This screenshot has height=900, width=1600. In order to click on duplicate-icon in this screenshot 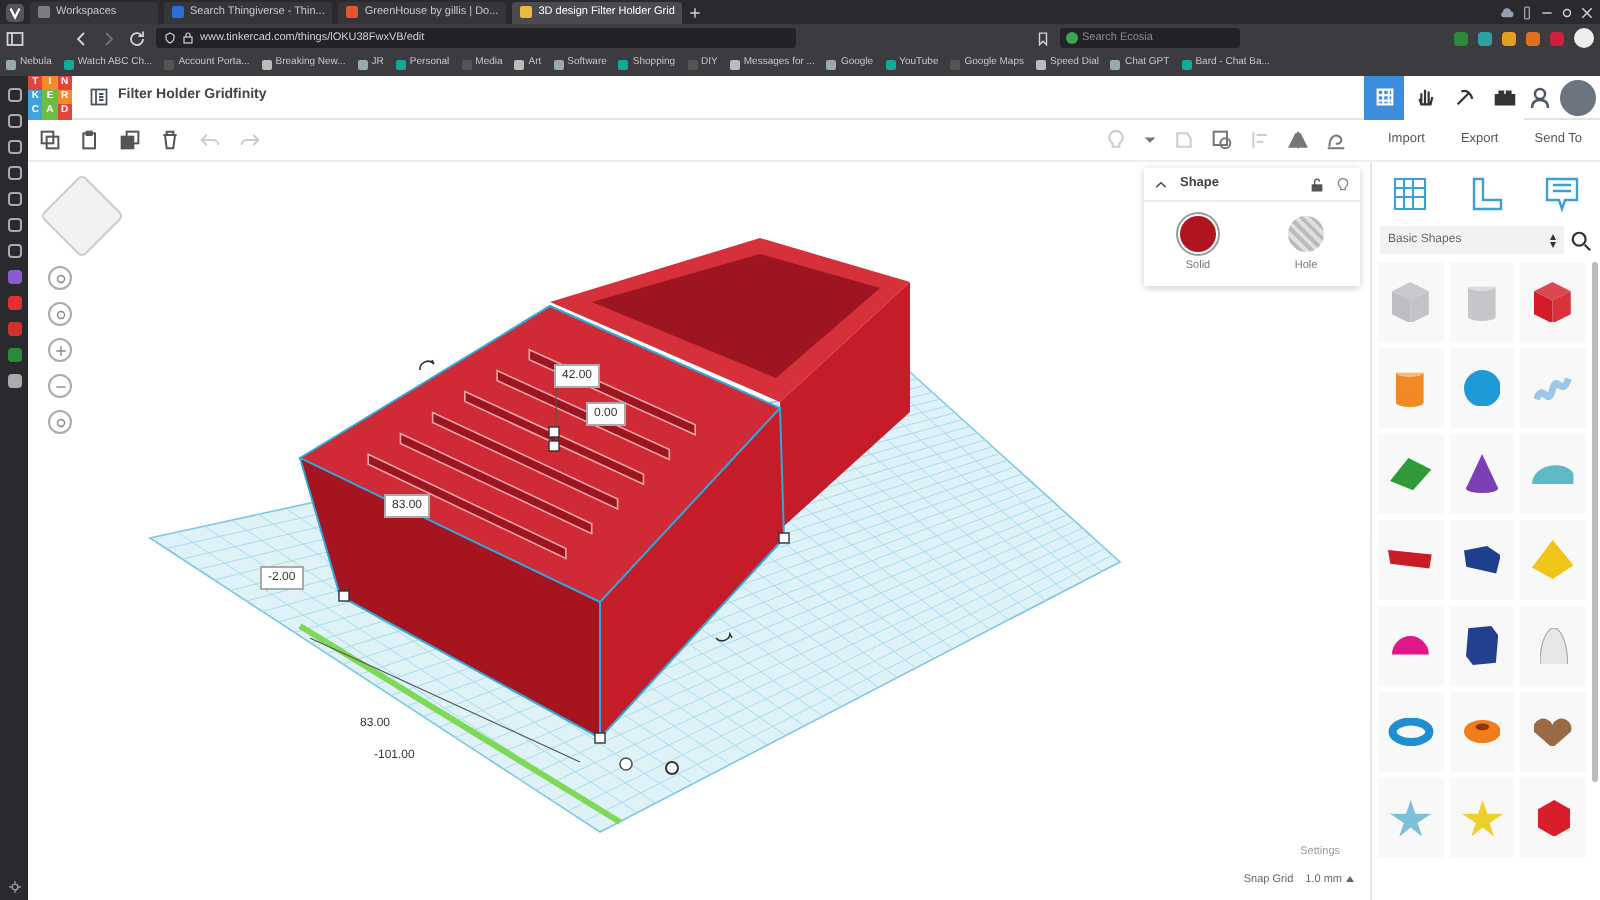, I will do `click(130, 140)`.